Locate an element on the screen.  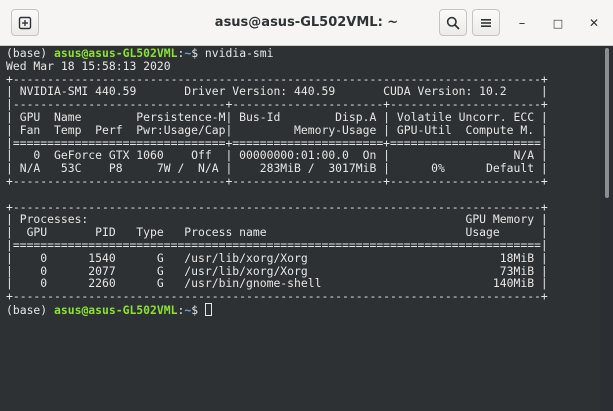
command-text: nvidia-smi is located at coordinates (239, 53).